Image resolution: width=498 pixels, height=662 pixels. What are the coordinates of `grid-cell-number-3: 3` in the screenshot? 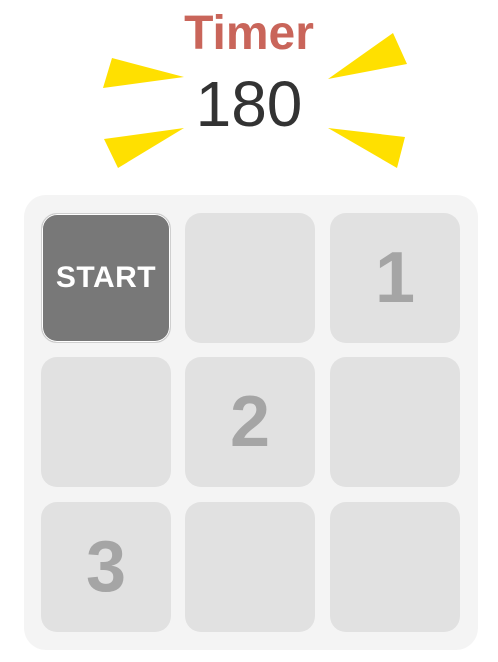 It's located at (106, 567).